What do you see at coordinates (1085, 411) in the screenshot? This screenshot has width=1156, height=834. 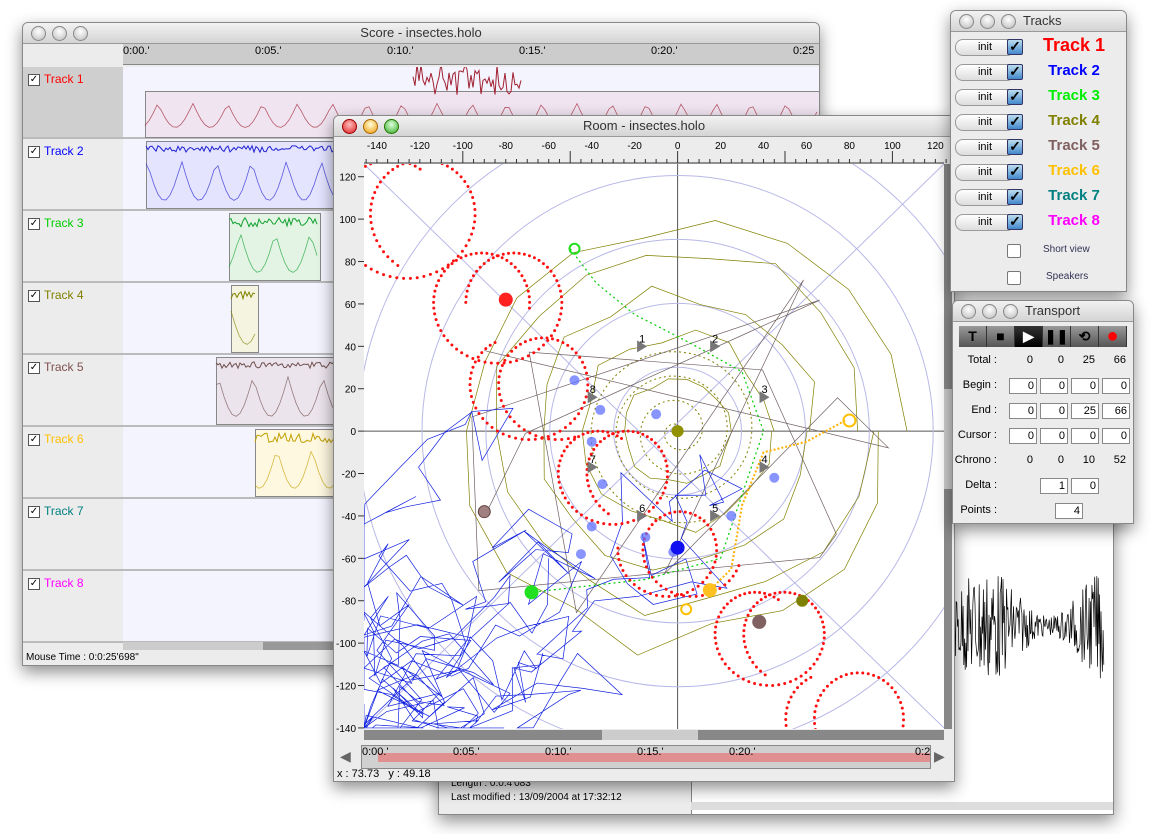 I see `end-field: 25` at bounding box center [1085, 411].